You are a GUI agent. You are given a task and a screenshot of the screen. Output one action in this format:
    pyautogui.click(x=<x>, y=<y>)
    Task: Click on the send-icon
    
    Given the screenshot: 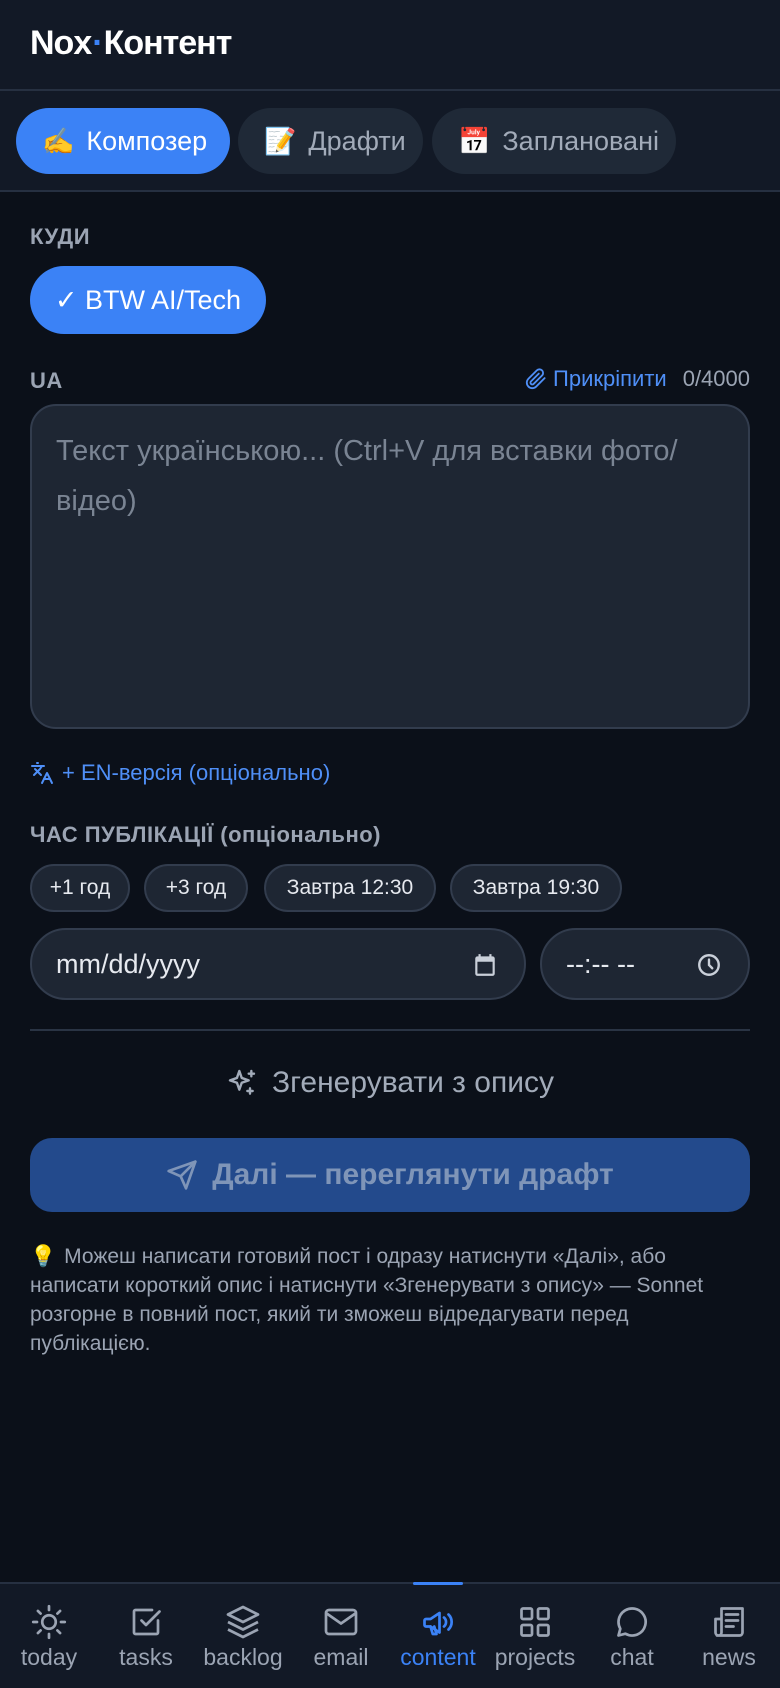 What is the action you would take?
    pyautogui.click(x=182, y=1175)
    